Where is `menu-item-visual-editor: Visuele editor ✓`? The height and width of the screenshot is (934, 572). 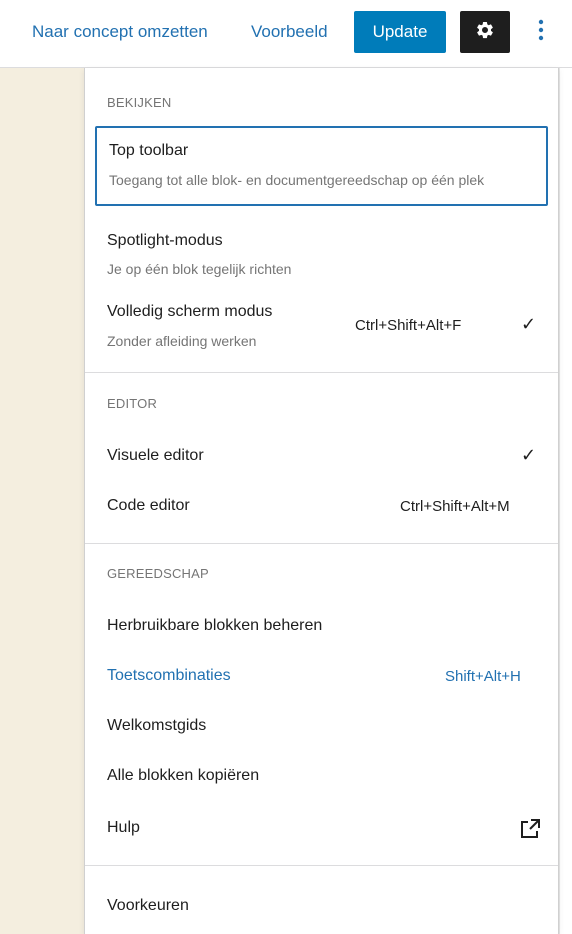
menu-item-visual-editor: Visuele editor ✓ is located at coordinates (321, 457).